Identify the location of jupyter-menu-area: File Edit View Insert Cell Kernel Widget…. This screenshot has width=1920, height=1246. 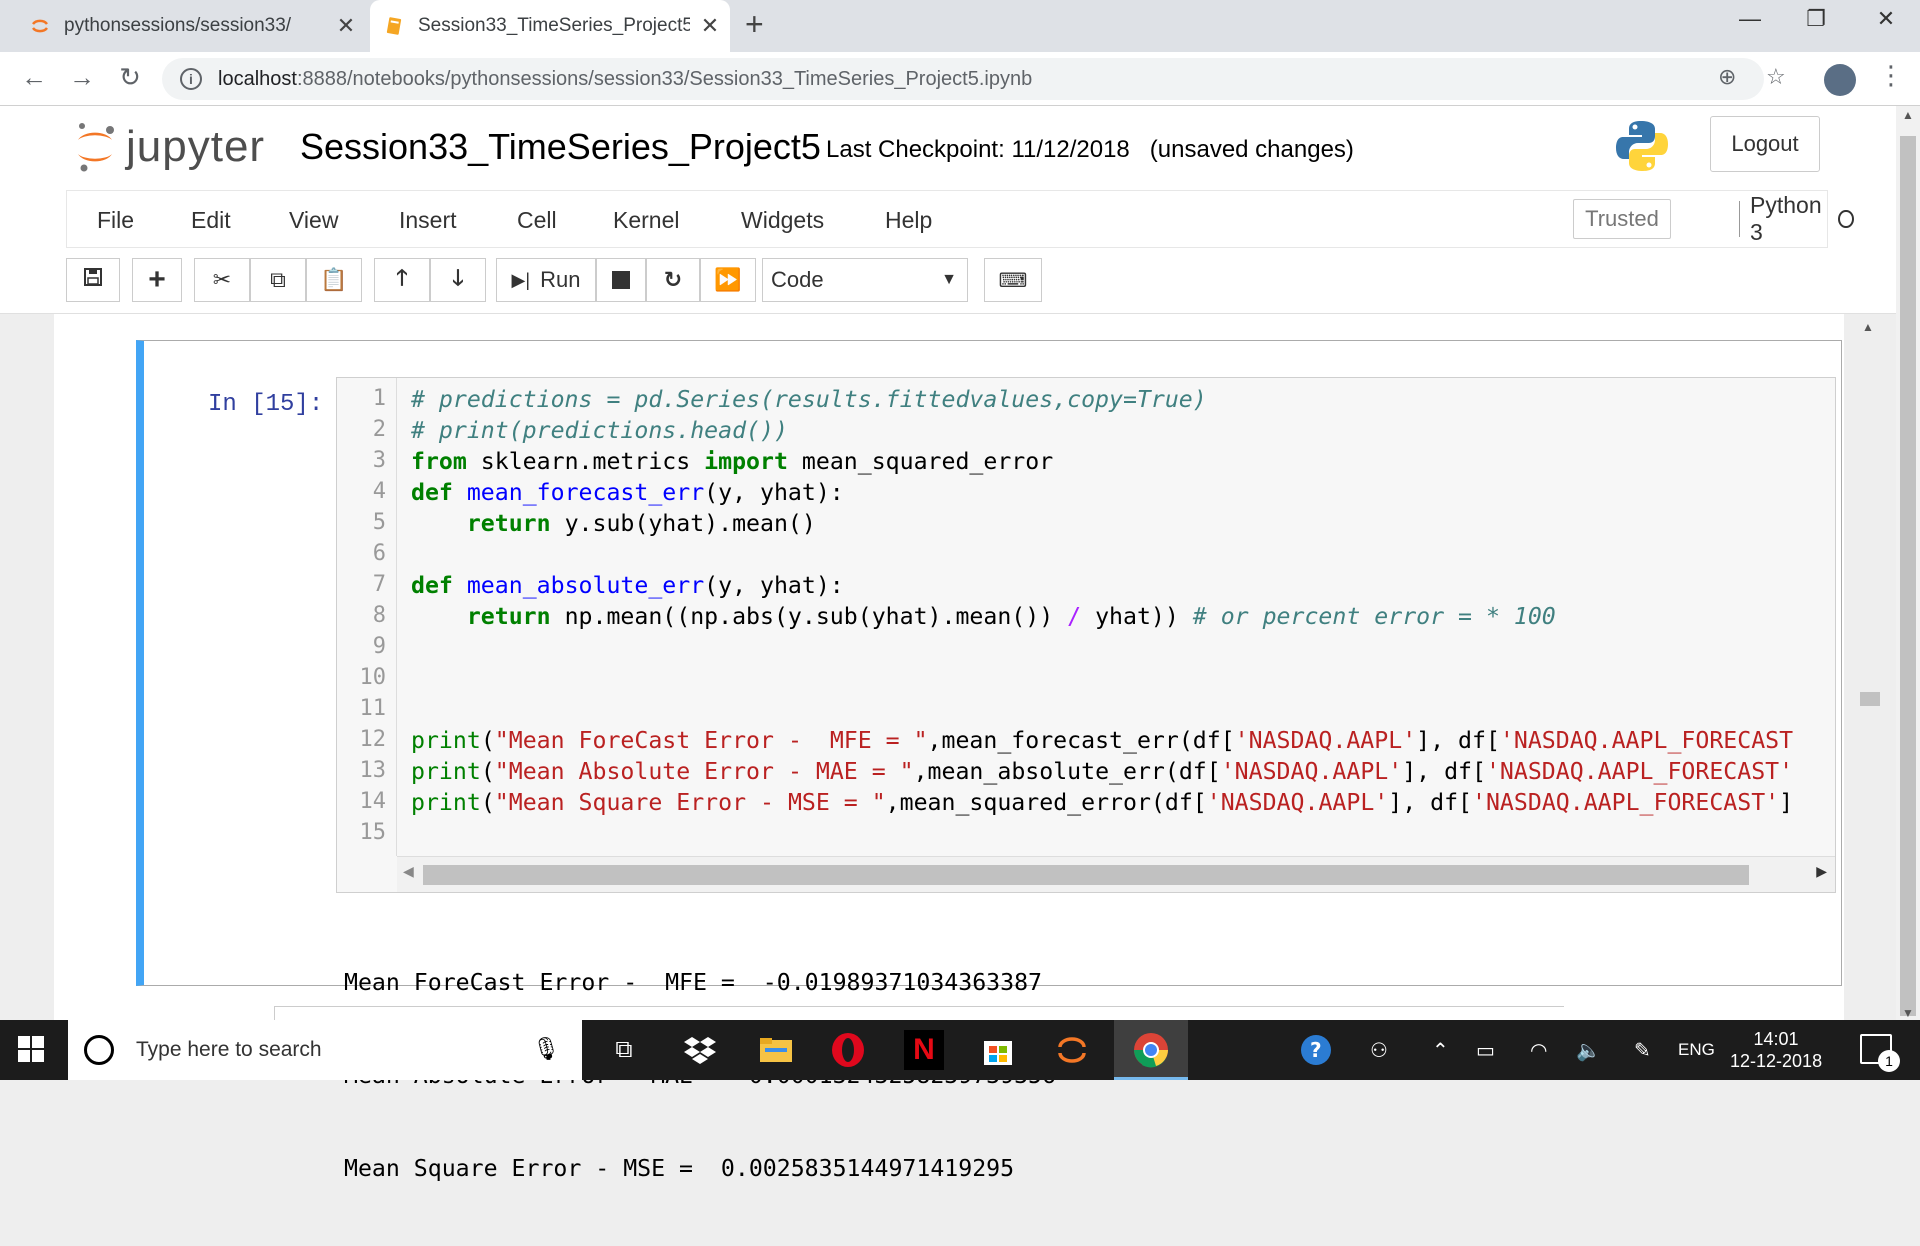
(948, 252).